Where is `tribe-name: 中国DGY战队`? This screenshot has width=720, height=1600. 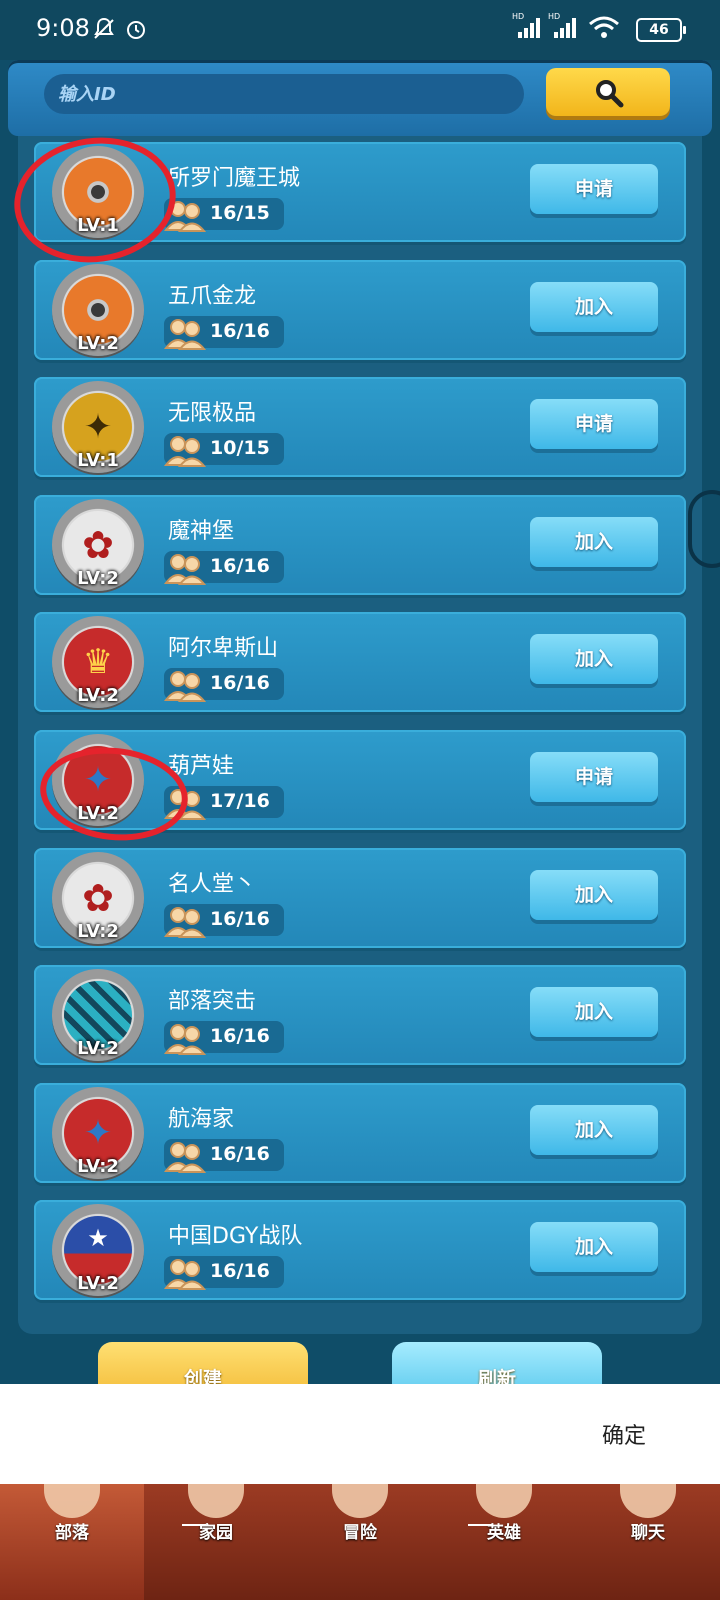
tribe-name: 中国DGY战队 is located at coordinates (235, 1237).